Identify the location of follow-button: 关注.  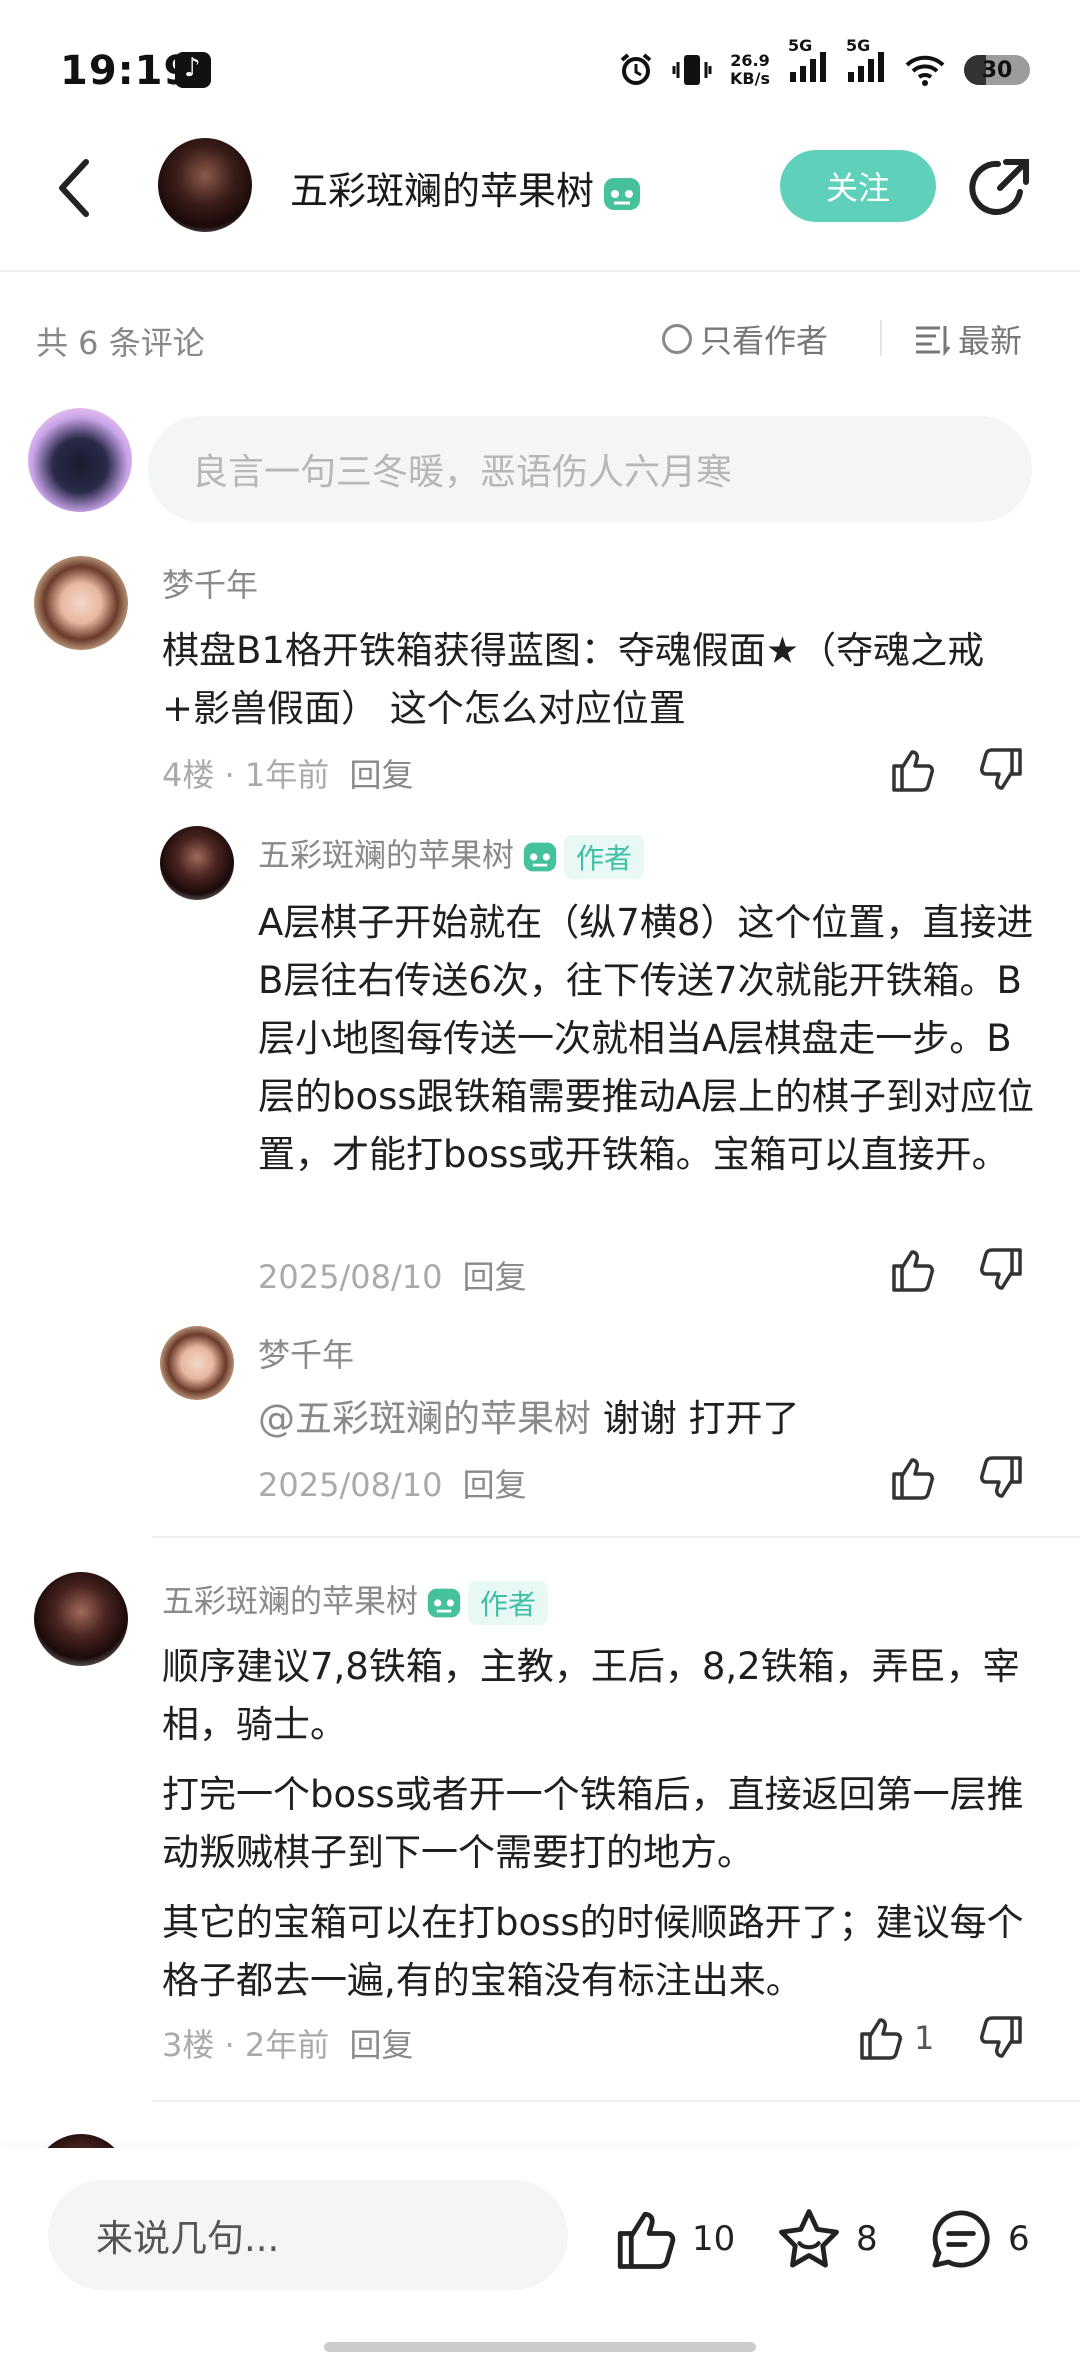
(858, 186).